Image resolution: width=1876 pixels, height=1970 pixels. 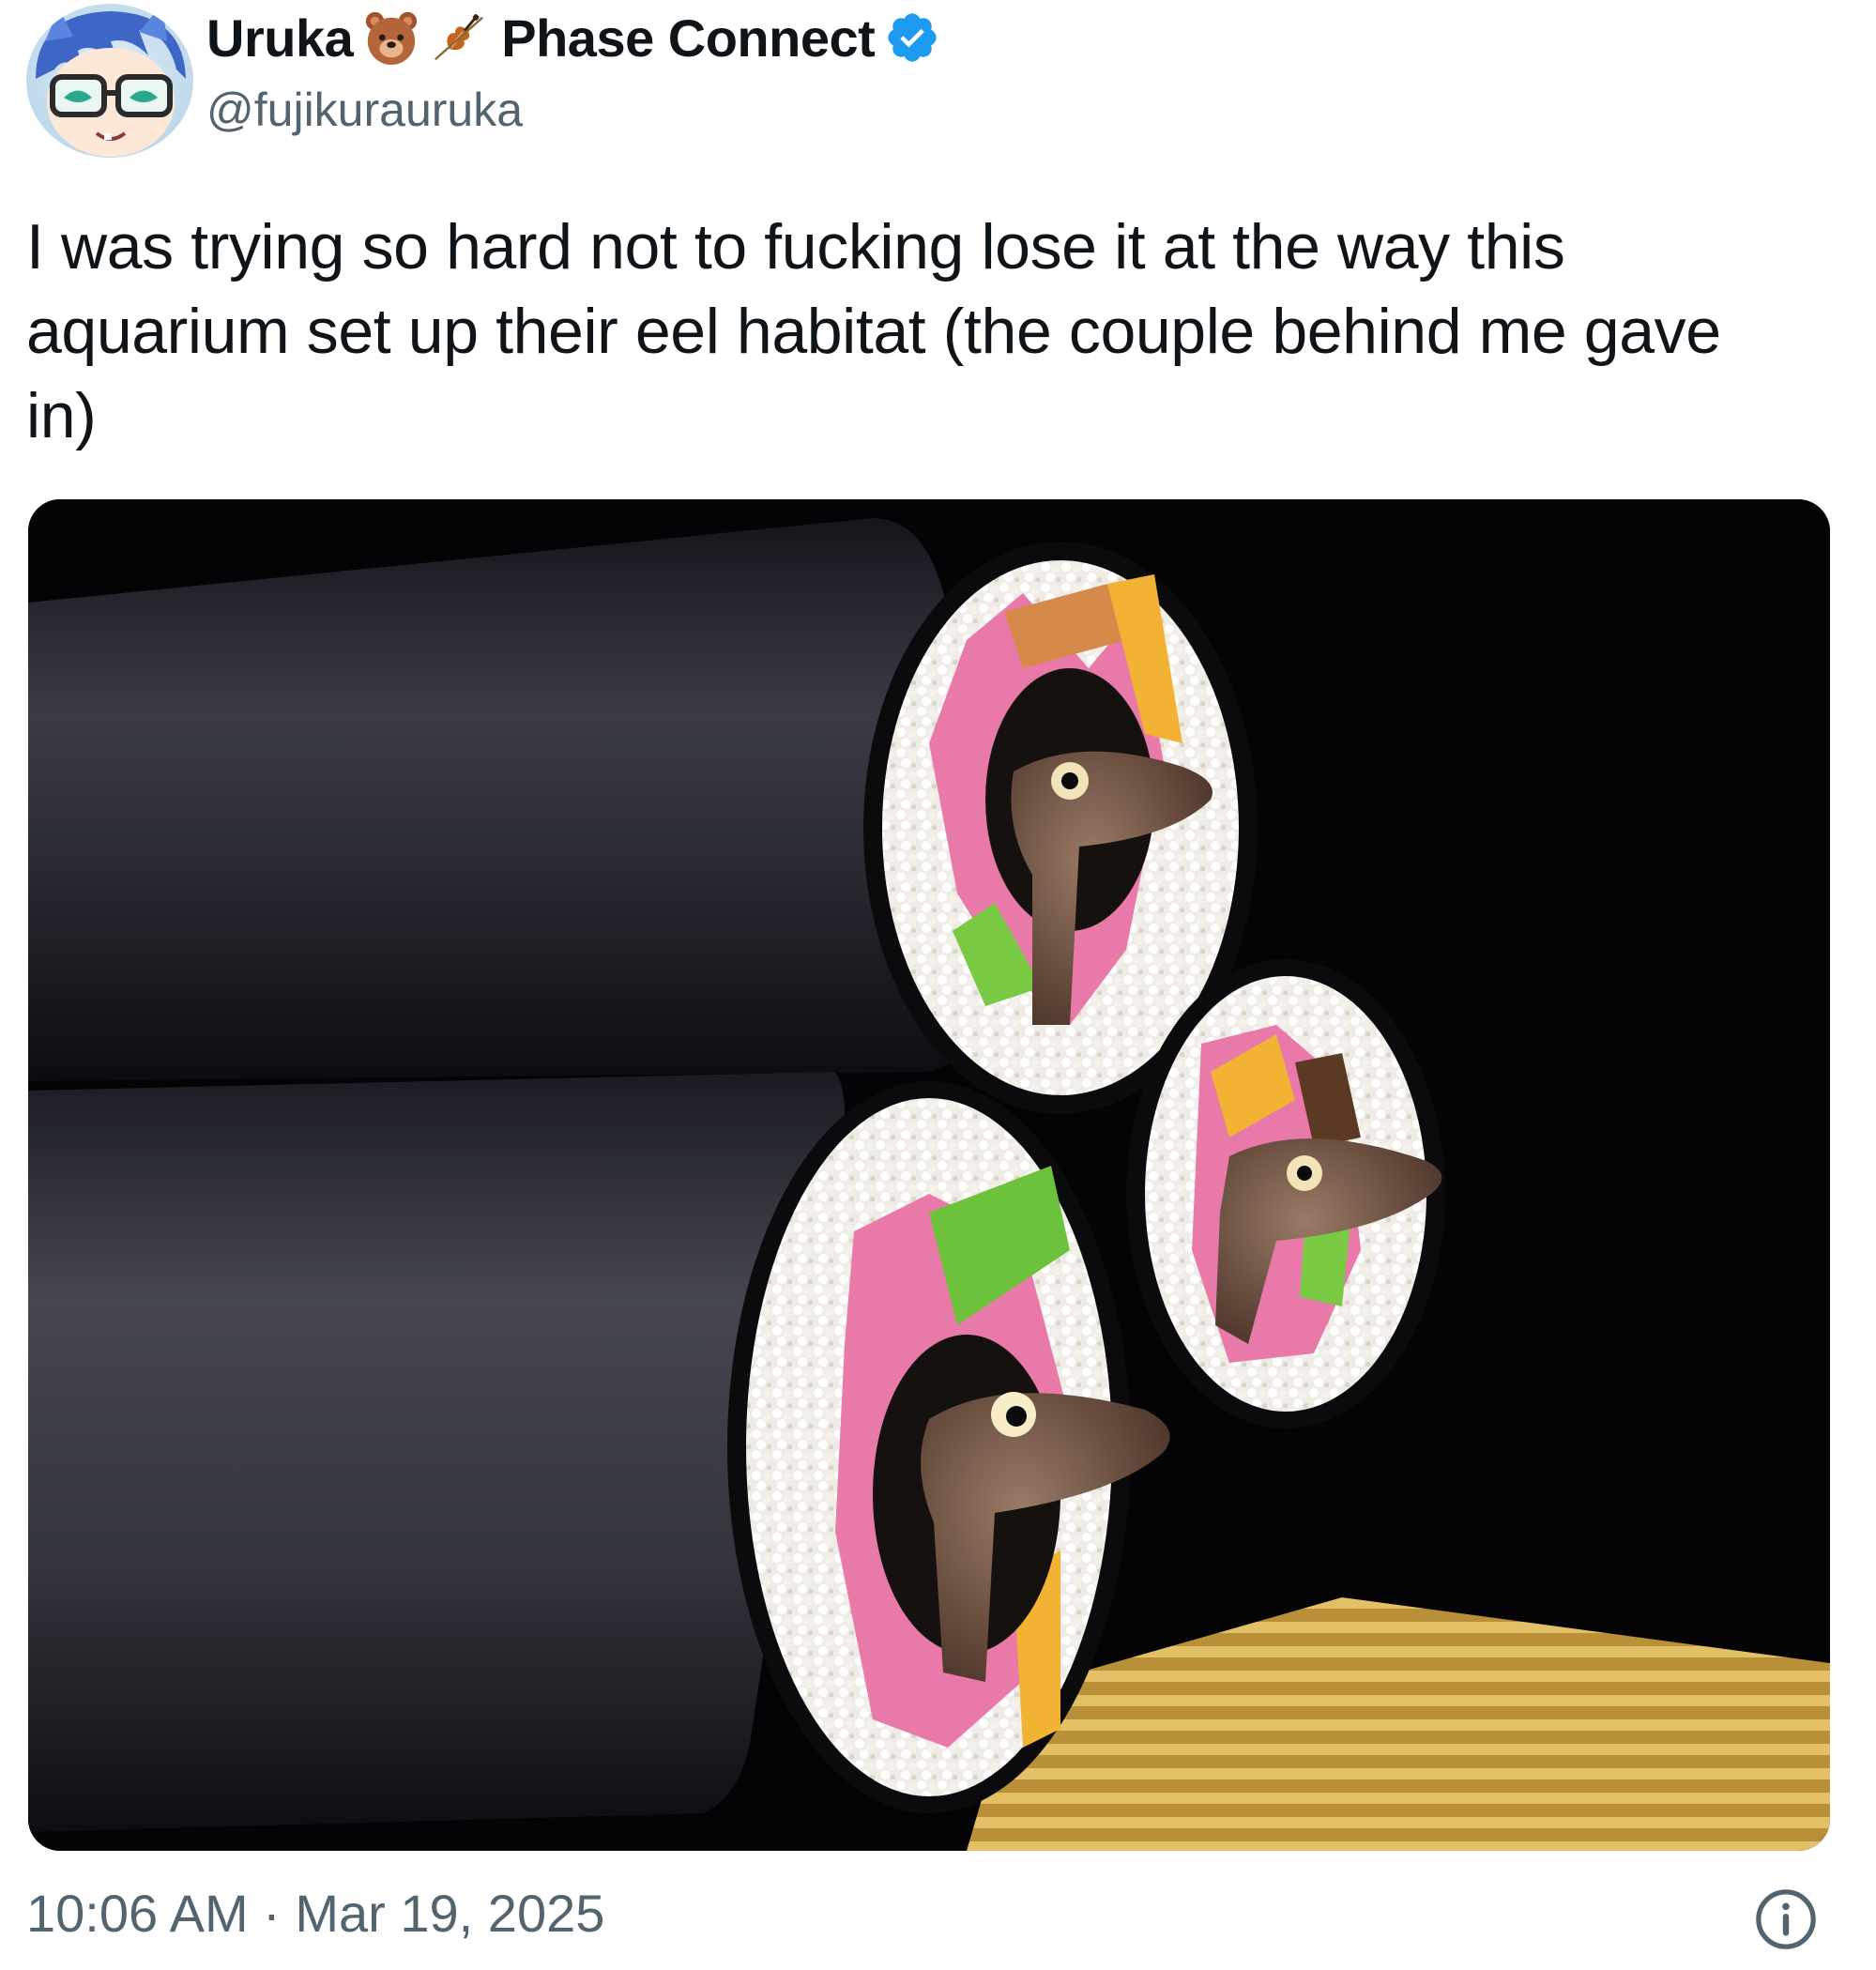 I want to click on author-avatar, so click(x=109, y=81).